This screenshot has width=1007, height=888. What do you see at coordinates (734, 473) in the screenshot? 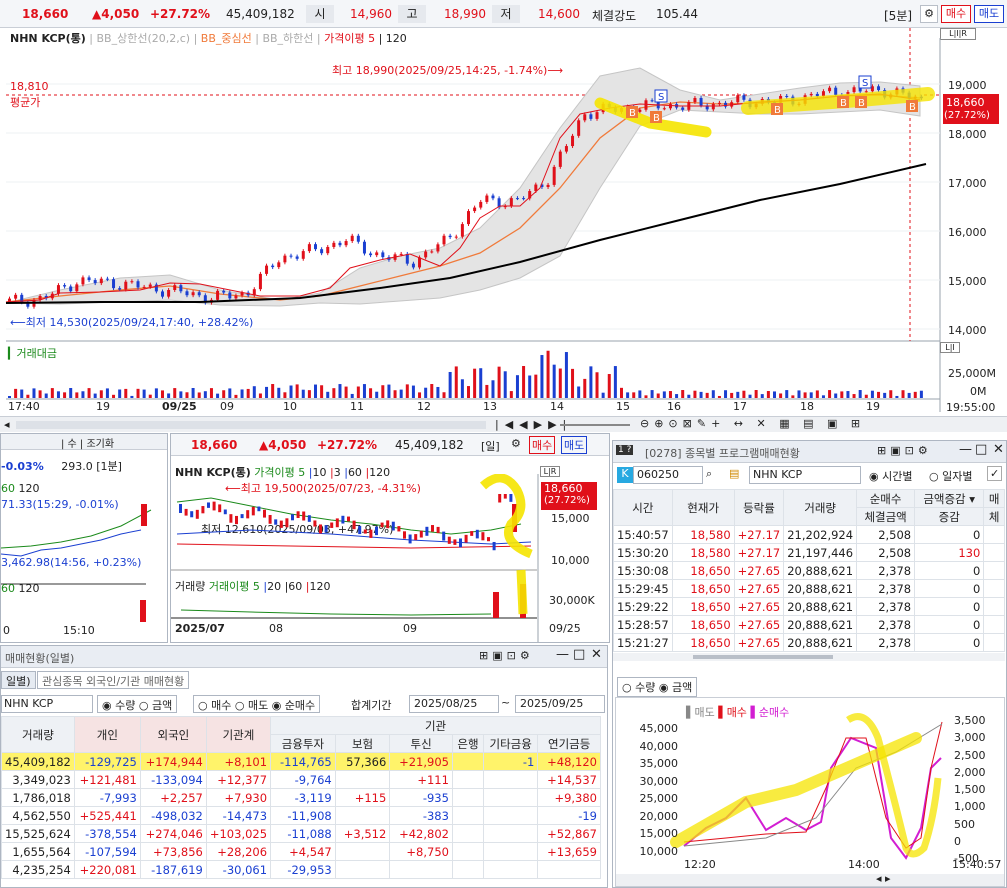
I see `favorite-folder-icon: ▤` at bounding box center [734, 473].